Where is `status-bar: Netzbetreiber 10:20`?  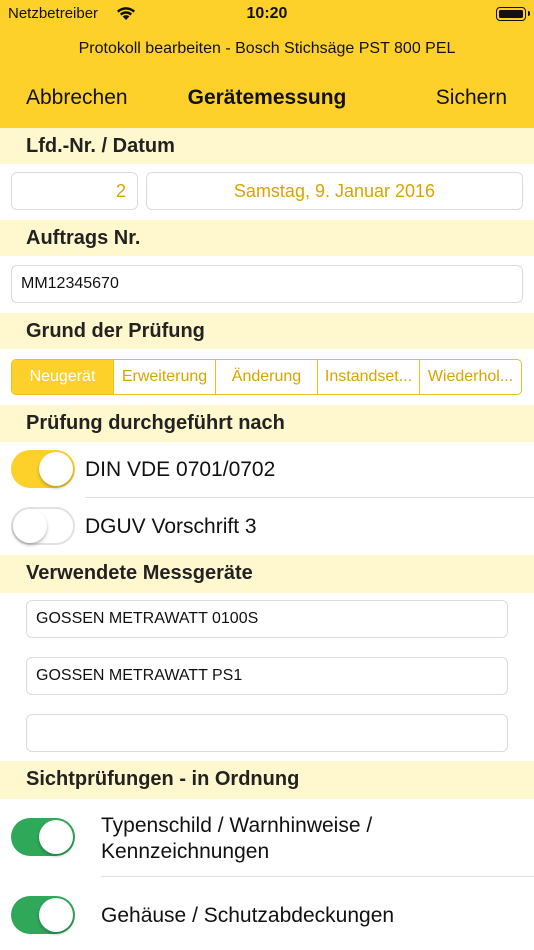 status-bar: Netzbetreiber 10:20 is located at coordinates (267, 14).